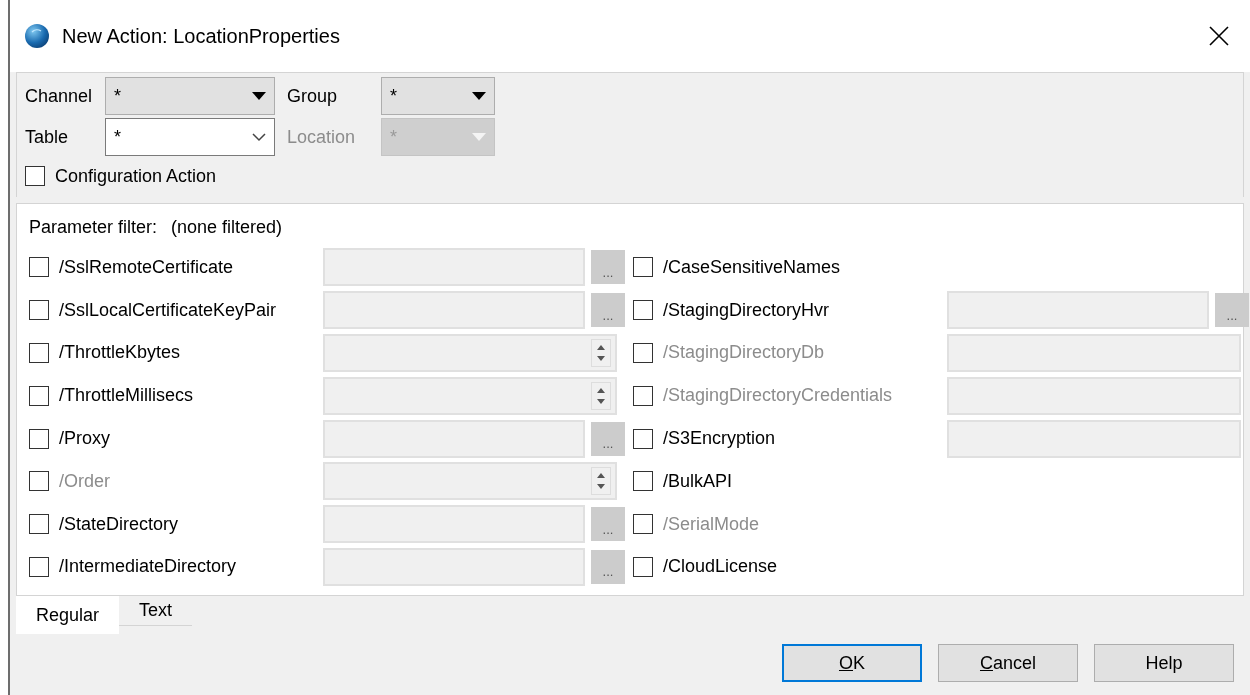  Describe the element at coordinates (698, 481) in the screenshot. I see `parameter-label: /BulkAPI` at that location.